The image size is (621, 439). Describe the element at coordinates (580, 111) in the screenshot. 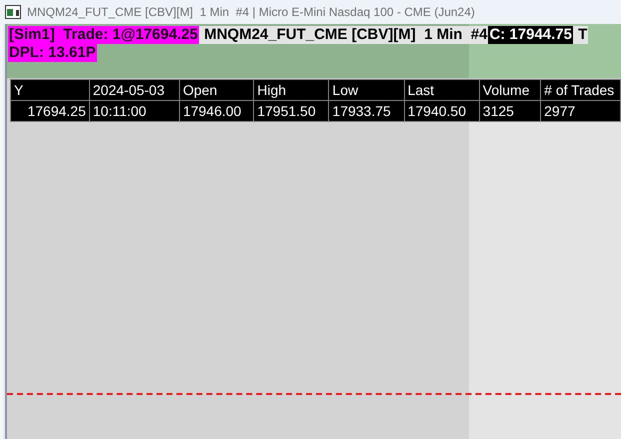

I see `table-cell: 2977` at that location.